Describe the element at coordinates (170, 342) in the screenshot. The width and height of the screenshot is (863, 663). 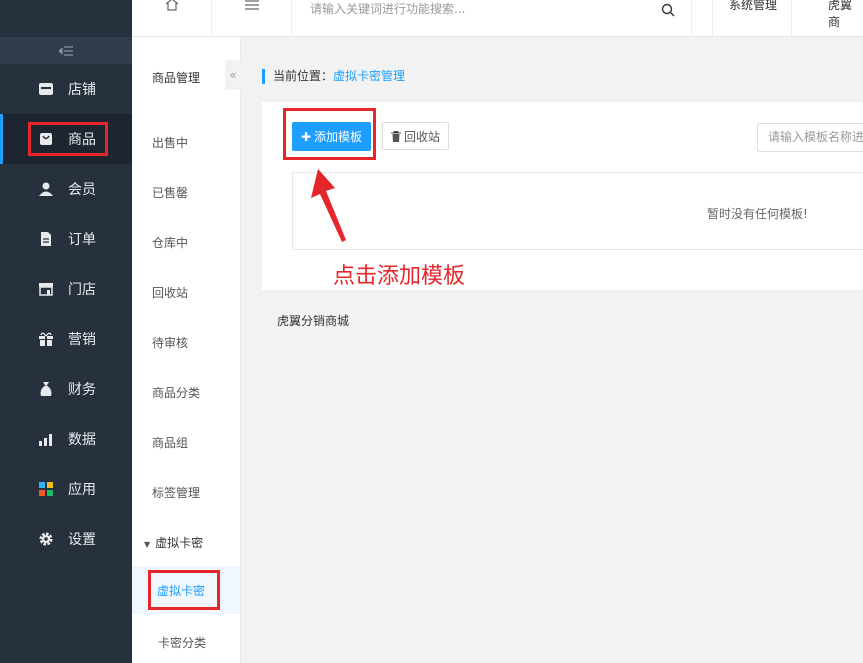
I see `submenu-item: 待审核` at that location.